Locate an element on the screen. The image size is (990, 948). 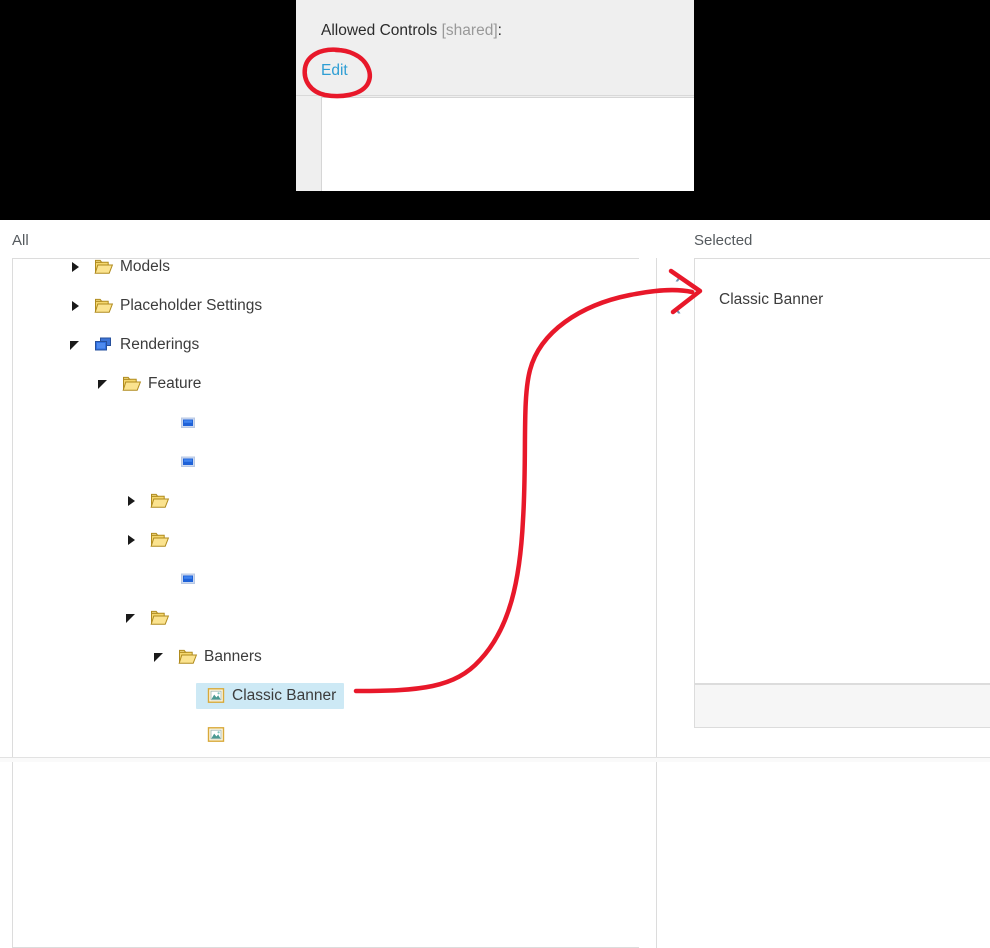
tree-item-renderings: Renderings is located at coordinates (326, 344).